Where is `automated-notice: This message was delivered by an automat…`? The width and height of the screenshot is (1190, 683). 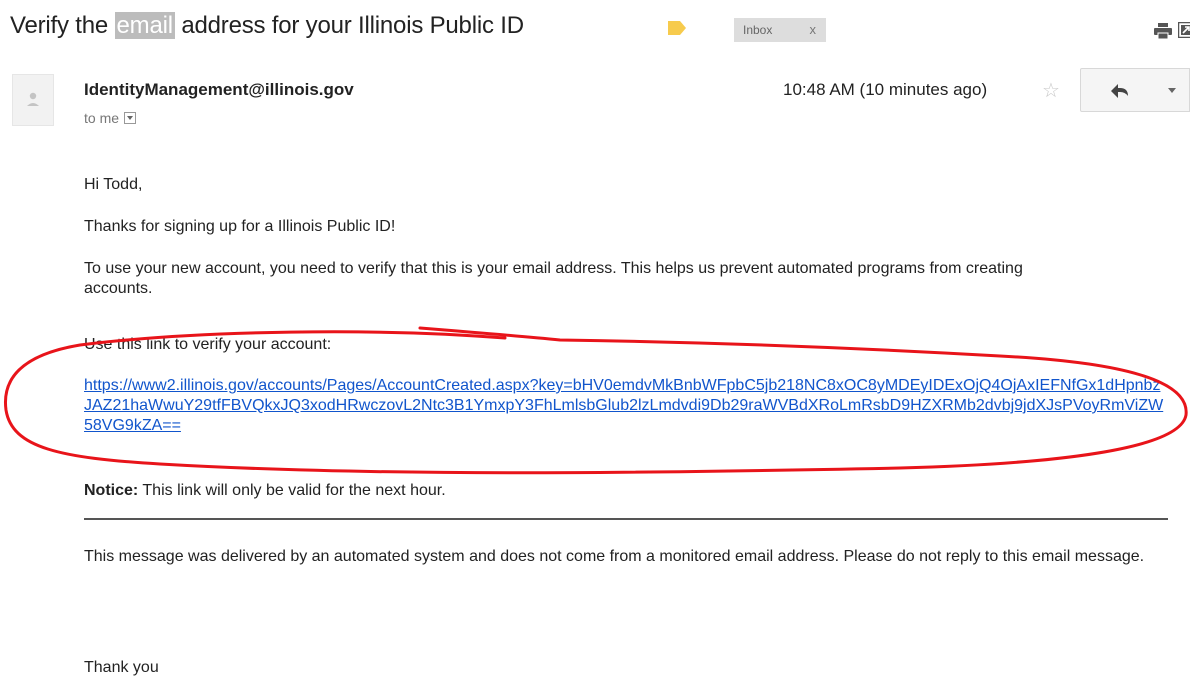
automated-notice: This message was delivered by an automat… is located at coordinates (614, 556).